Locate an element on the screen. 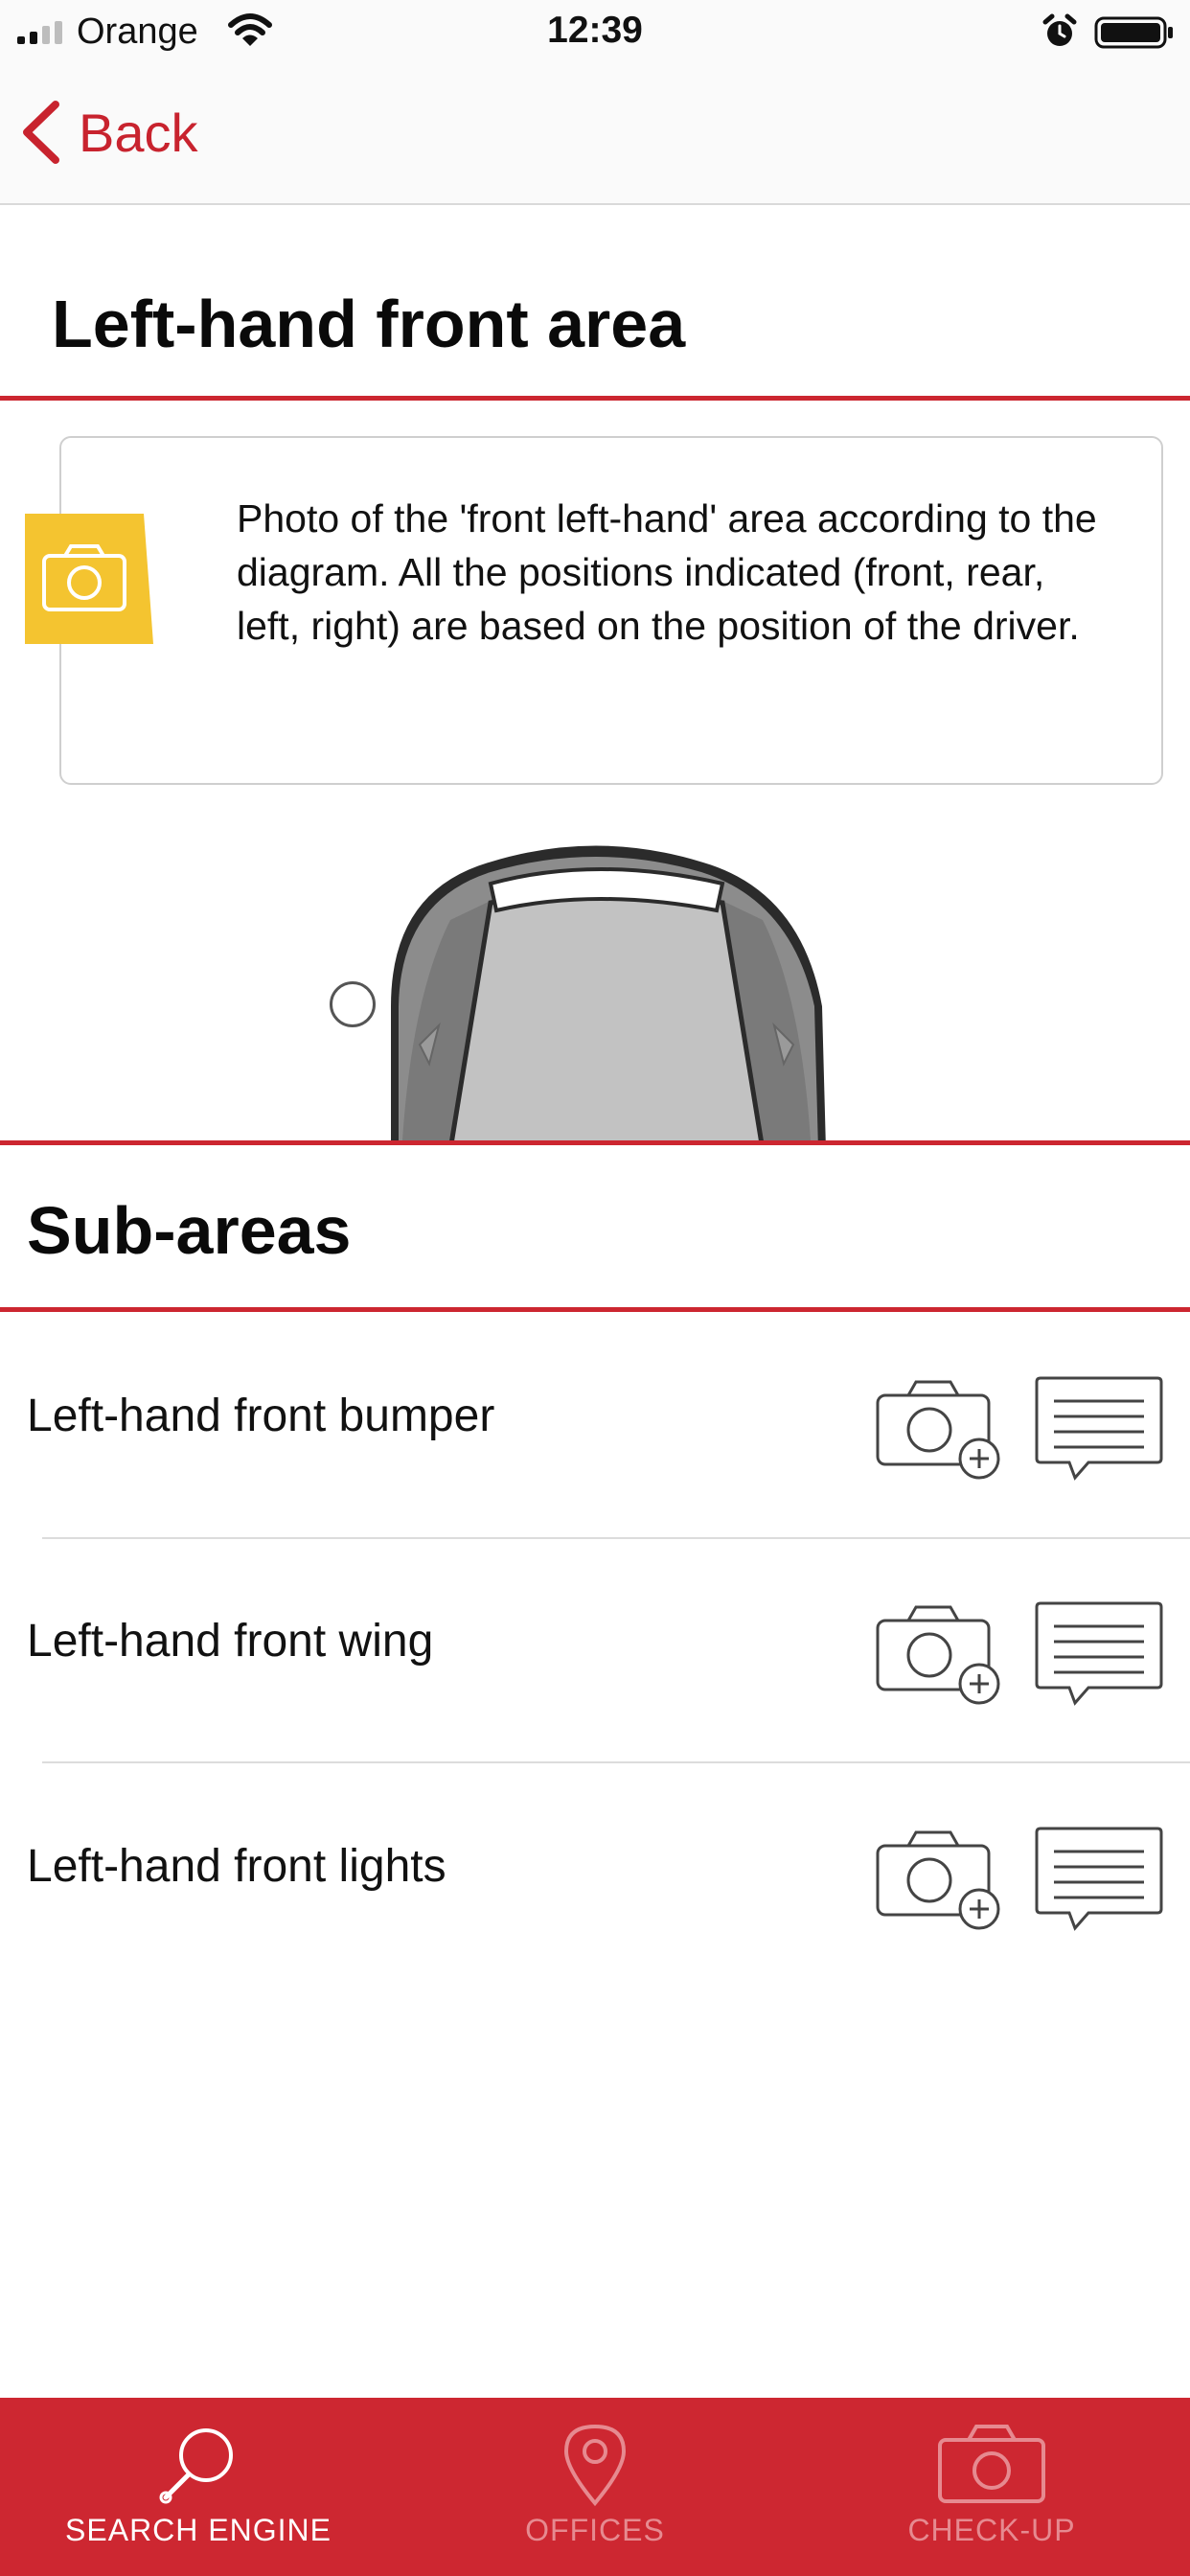 The width and height of the screenshot is (1190, 2576). back-label: Back is located at coordinates (139, 132).